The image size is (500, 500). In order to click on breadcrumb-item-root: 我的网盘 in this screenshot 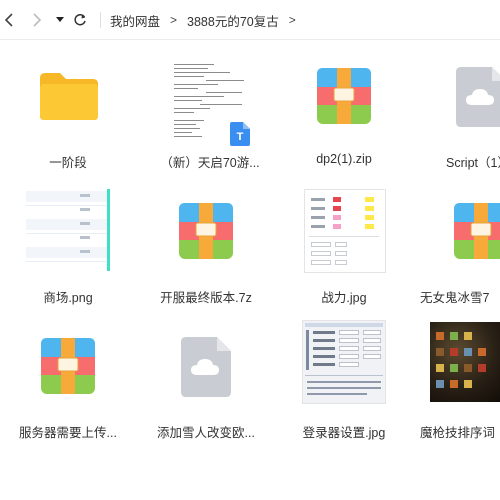, I will do `click(135, 20)`.